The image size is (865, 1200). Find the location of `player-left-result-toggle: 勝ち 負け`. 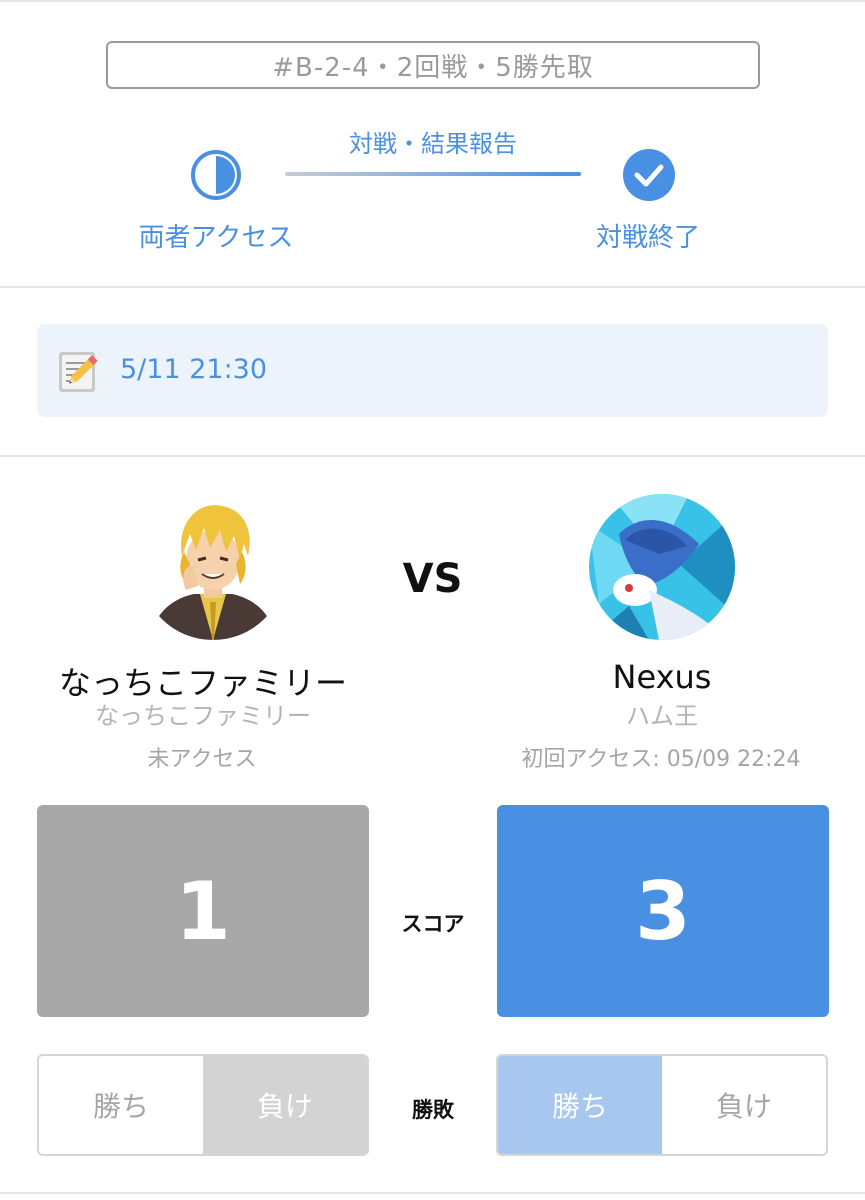

player-left-result-toggle: 勝ち 負け is located at coordinates (203, 1105).